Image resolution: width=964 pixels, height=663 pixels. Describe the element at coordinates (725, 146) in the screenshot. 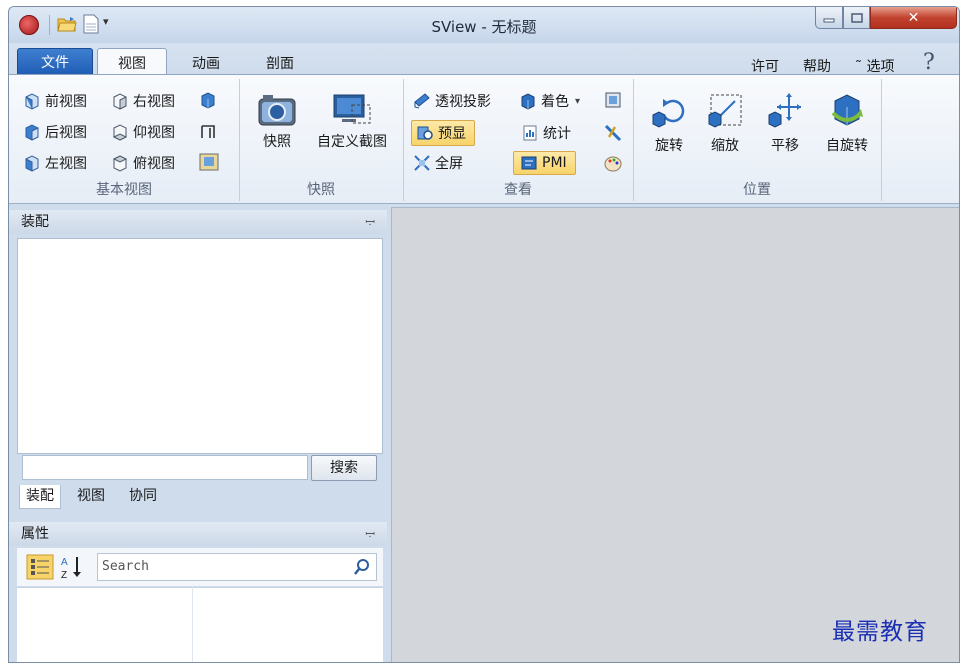

I see `zoom-label: 缩放` at that location.